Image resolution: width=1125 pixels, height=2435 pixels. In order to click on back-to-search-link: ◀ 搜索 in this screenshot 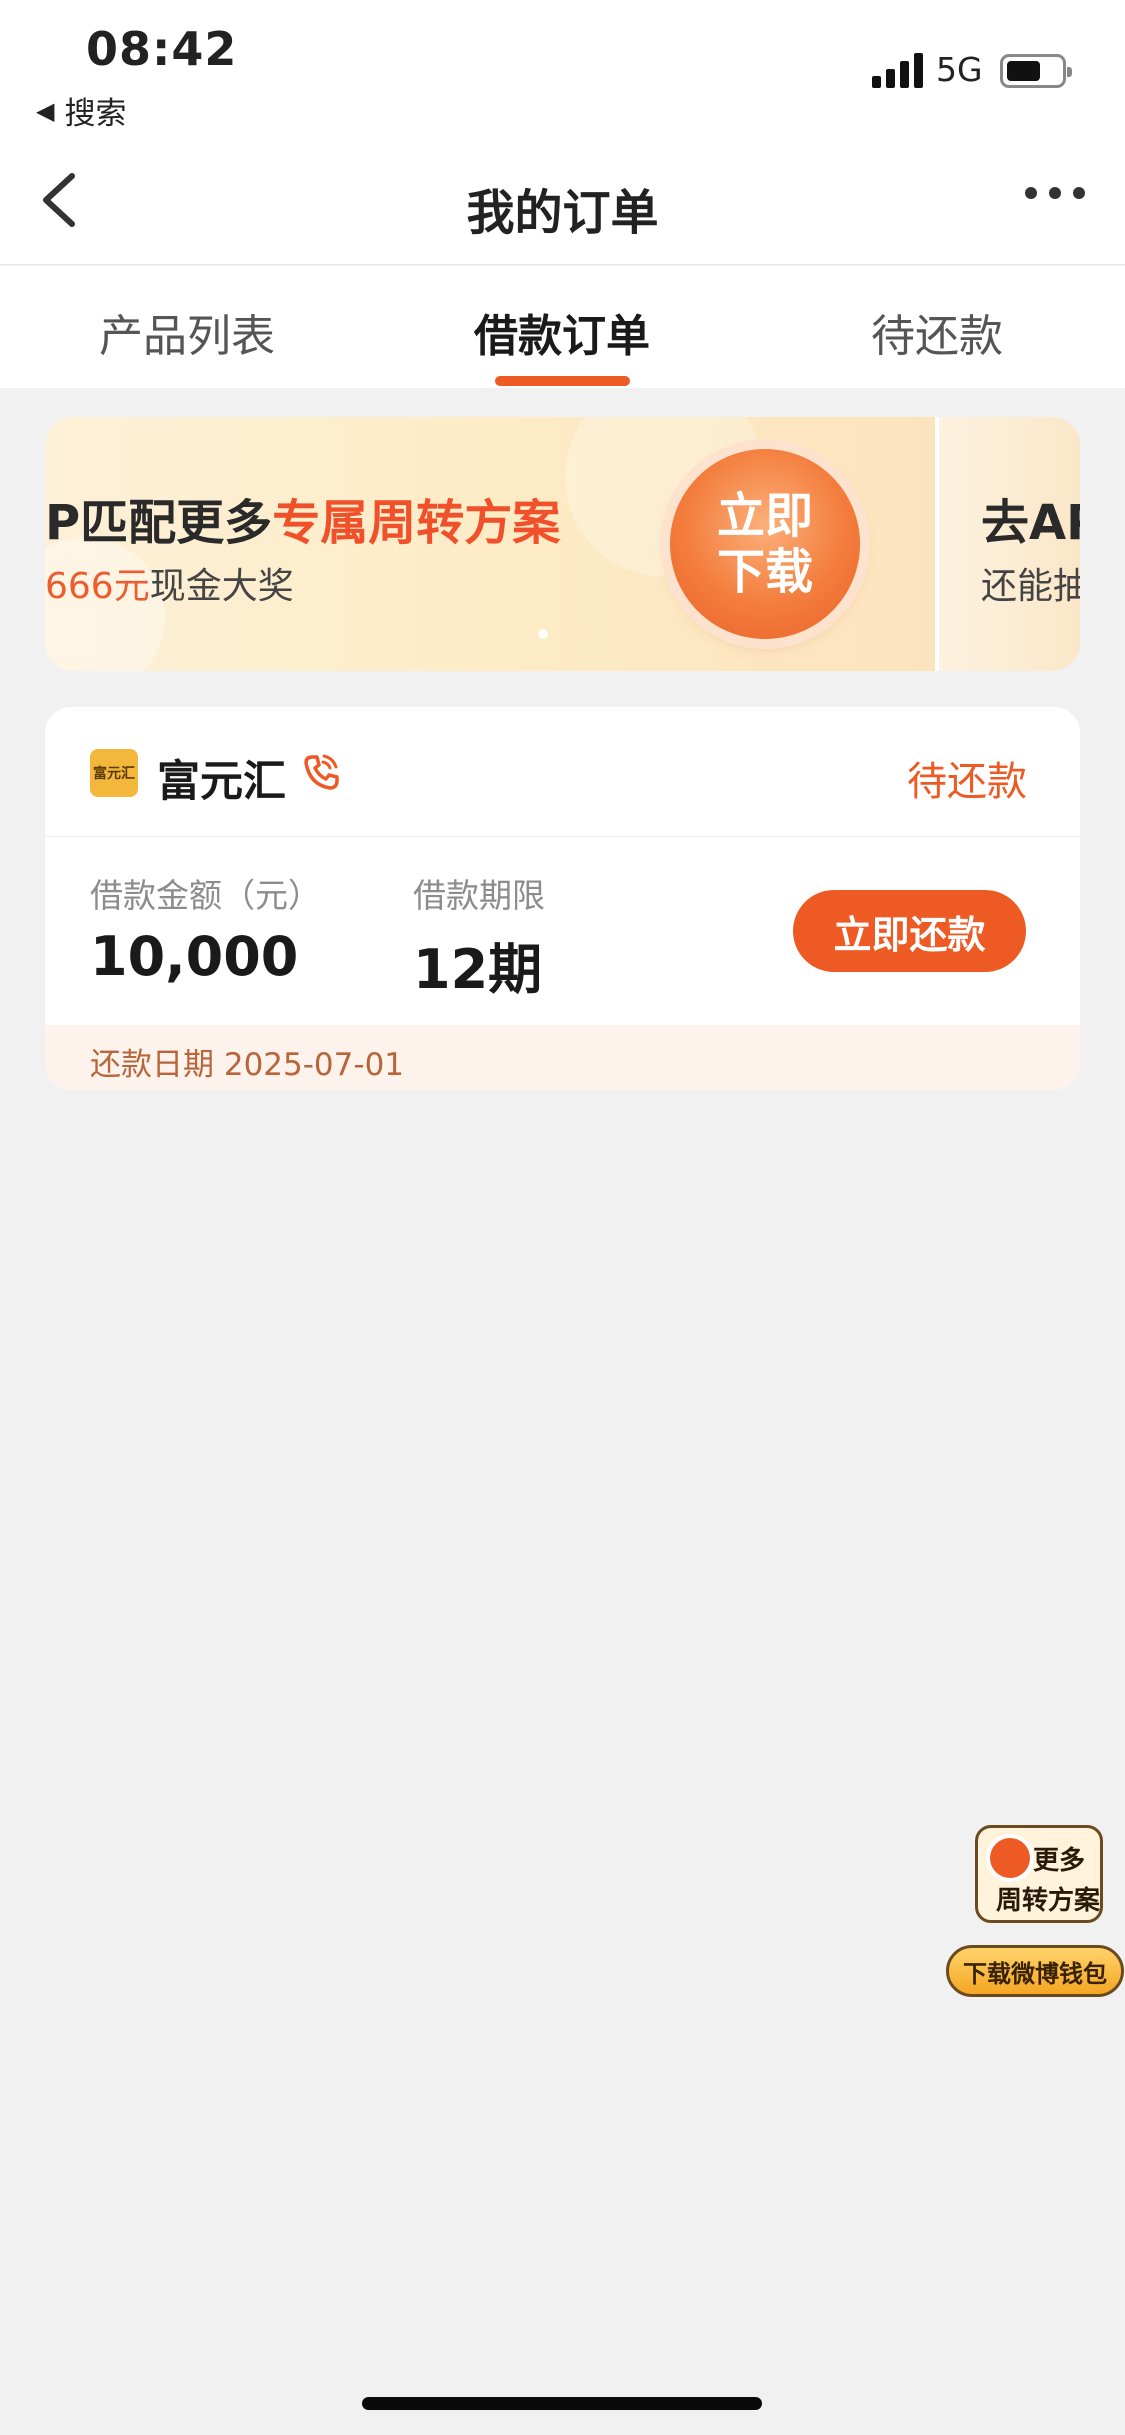, I will do `click(81, 110)`.